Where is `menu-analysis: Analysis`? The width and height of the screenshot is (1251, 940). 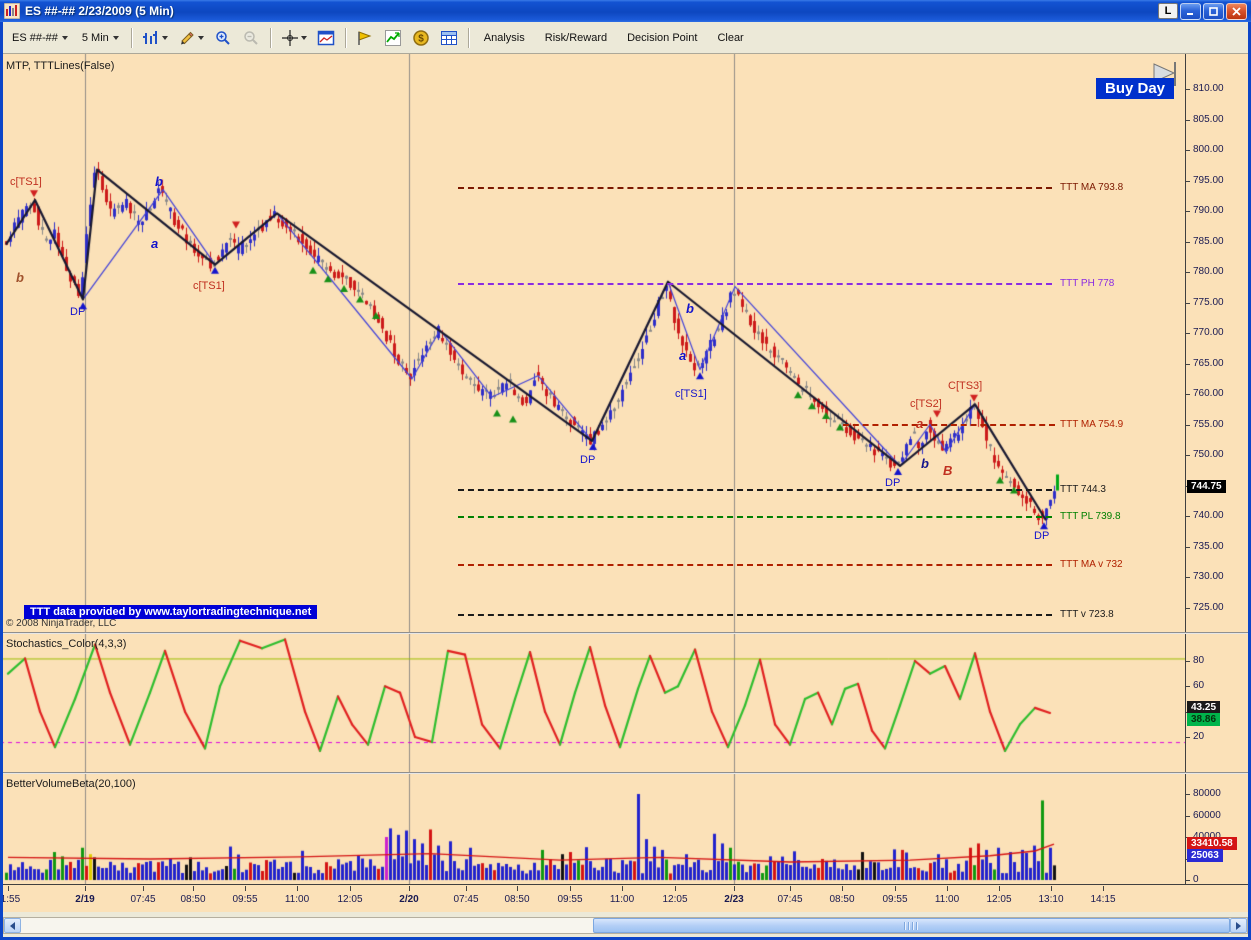 menu-analysis: Analysis is located at coordinates (504, 38).